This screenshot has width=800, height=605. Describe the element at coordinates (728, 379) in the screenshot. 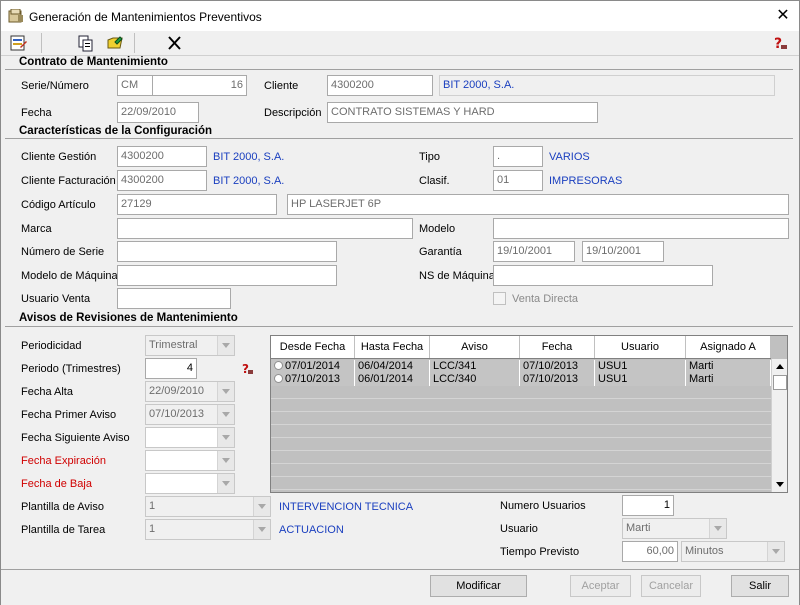

I see `grid-cell: Marti` at that location.